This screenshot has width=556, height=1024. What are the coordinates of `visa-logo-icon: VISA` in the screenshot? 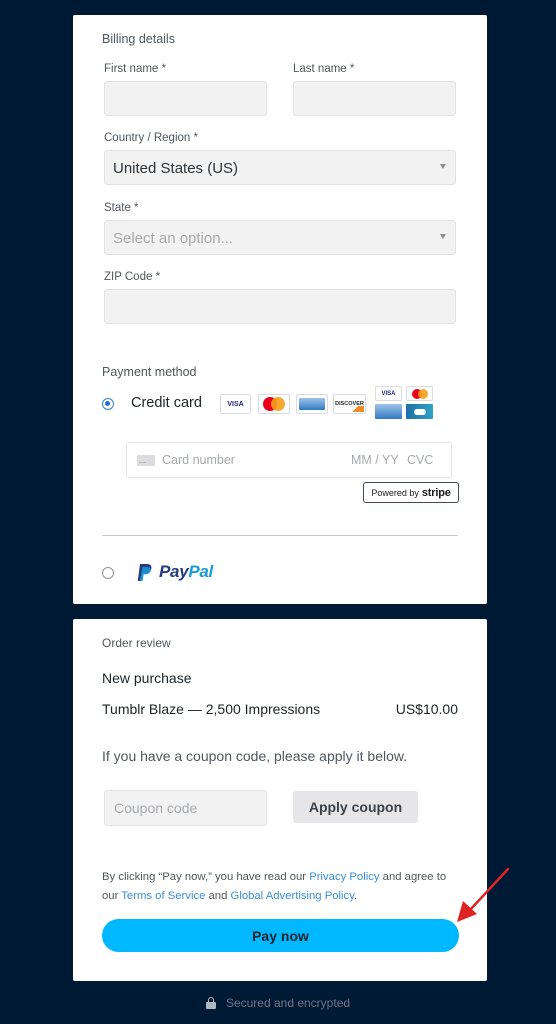 It's located at (235, 404).